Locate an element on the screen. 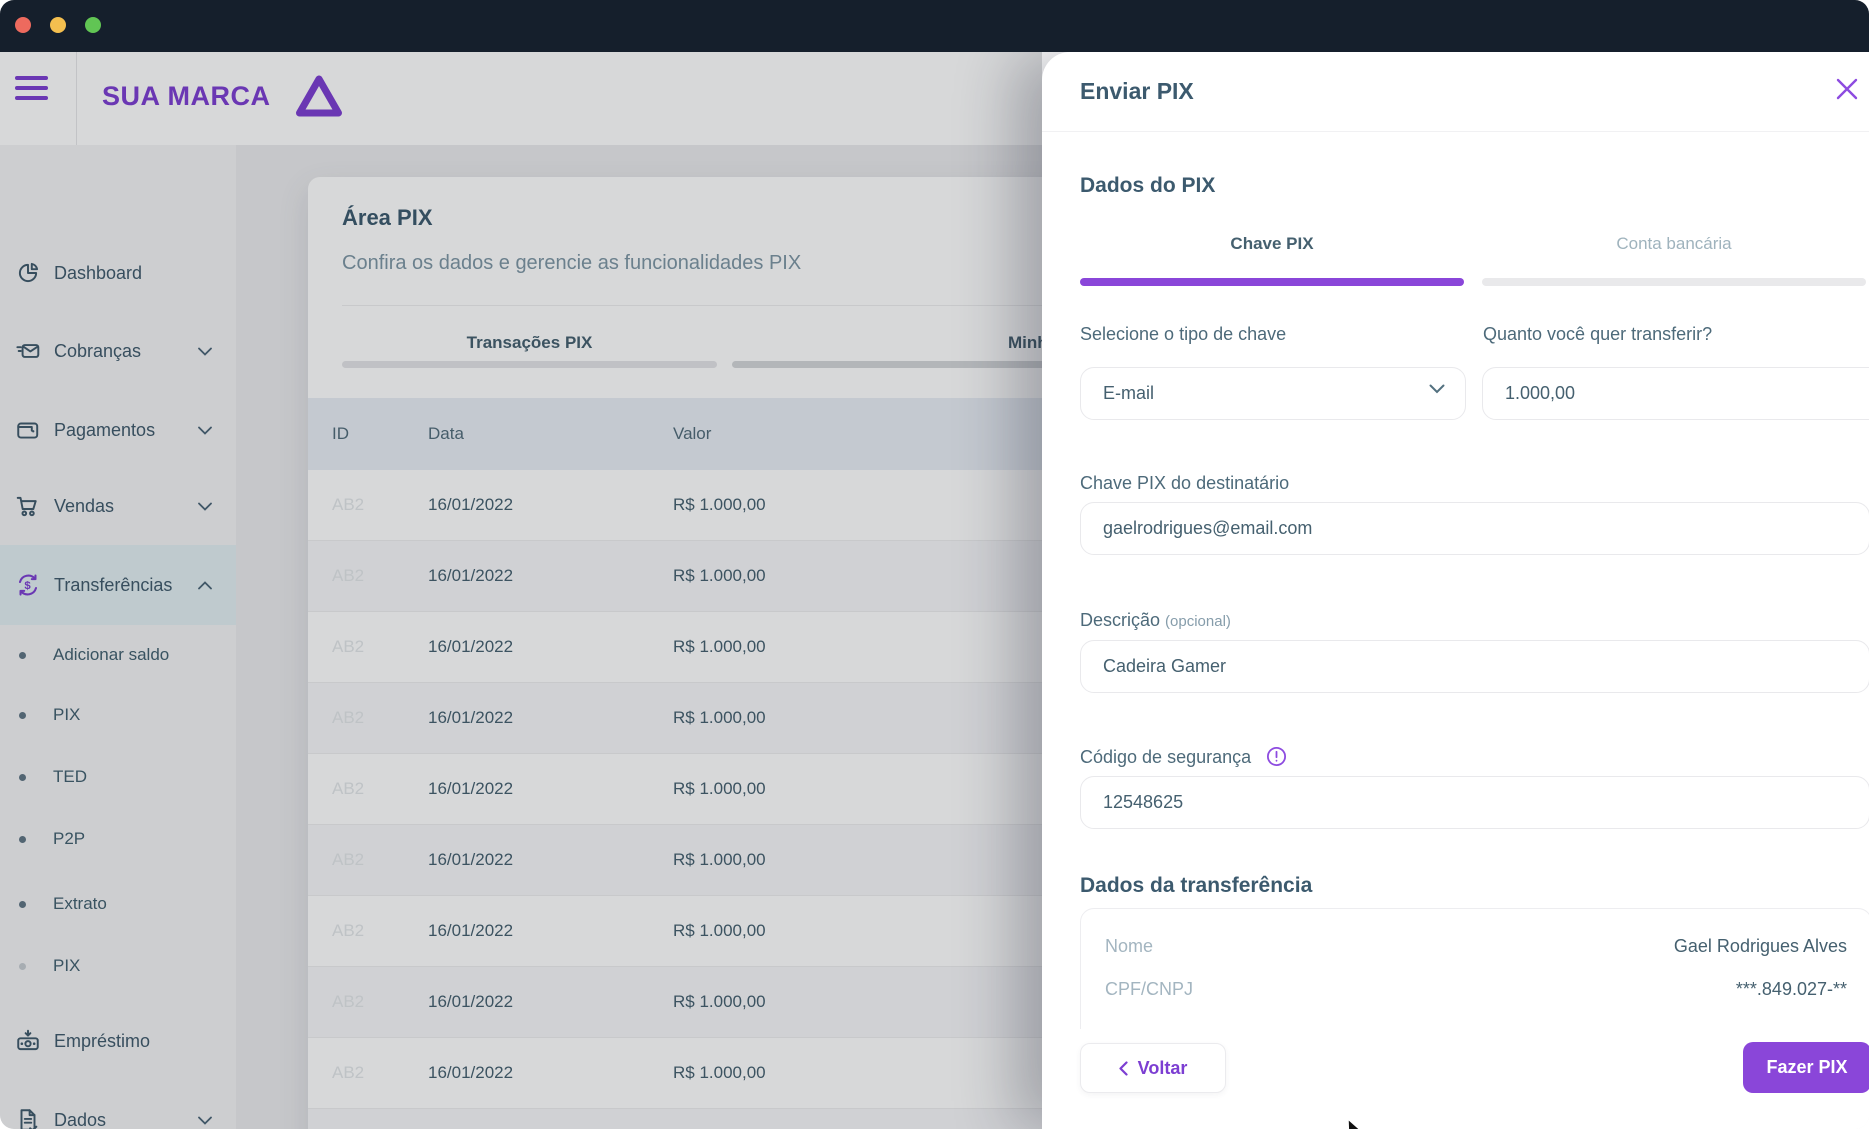 The image size is (1869, 1129). summary-row-nome: Nome Gael Rodrigues Alves is located at coordinates (1476, 946).